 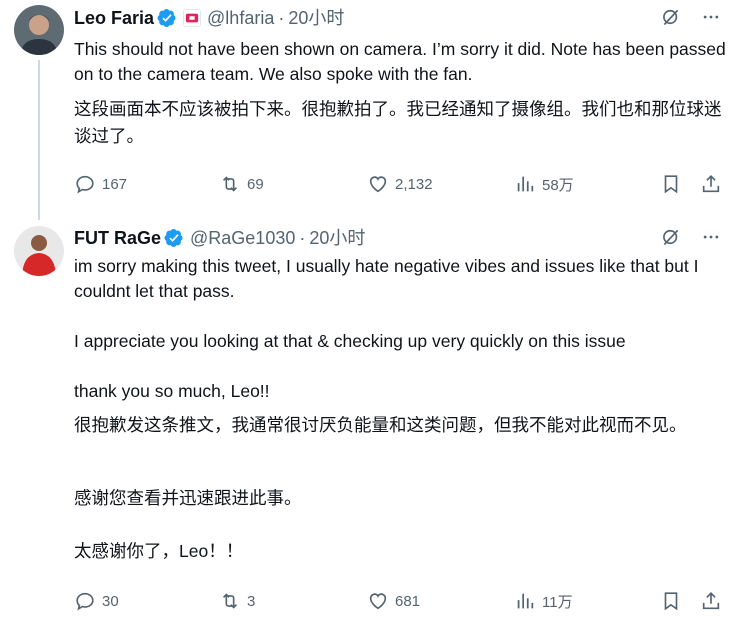 I want to click on avatar-fut-rage, so click(x=39, y=251).